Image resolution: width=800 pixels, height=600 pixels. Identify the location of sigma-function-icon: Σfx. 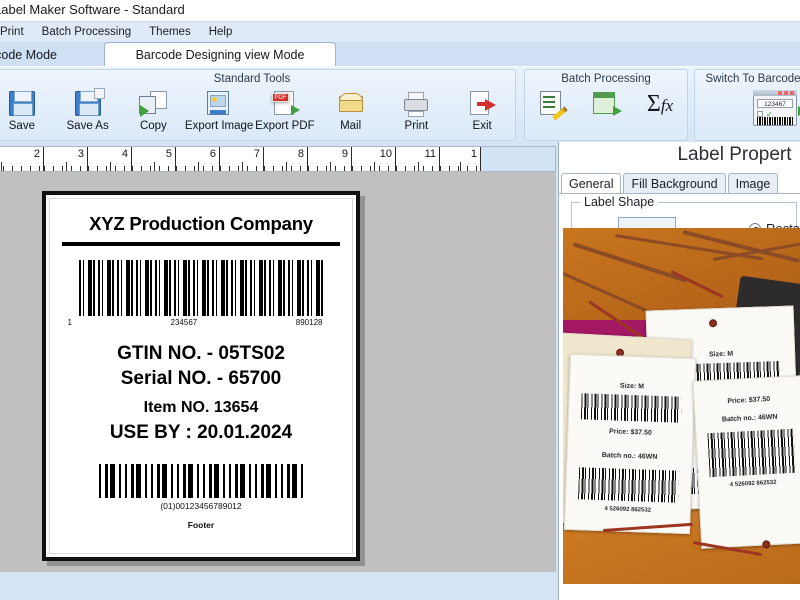
(660, 104).